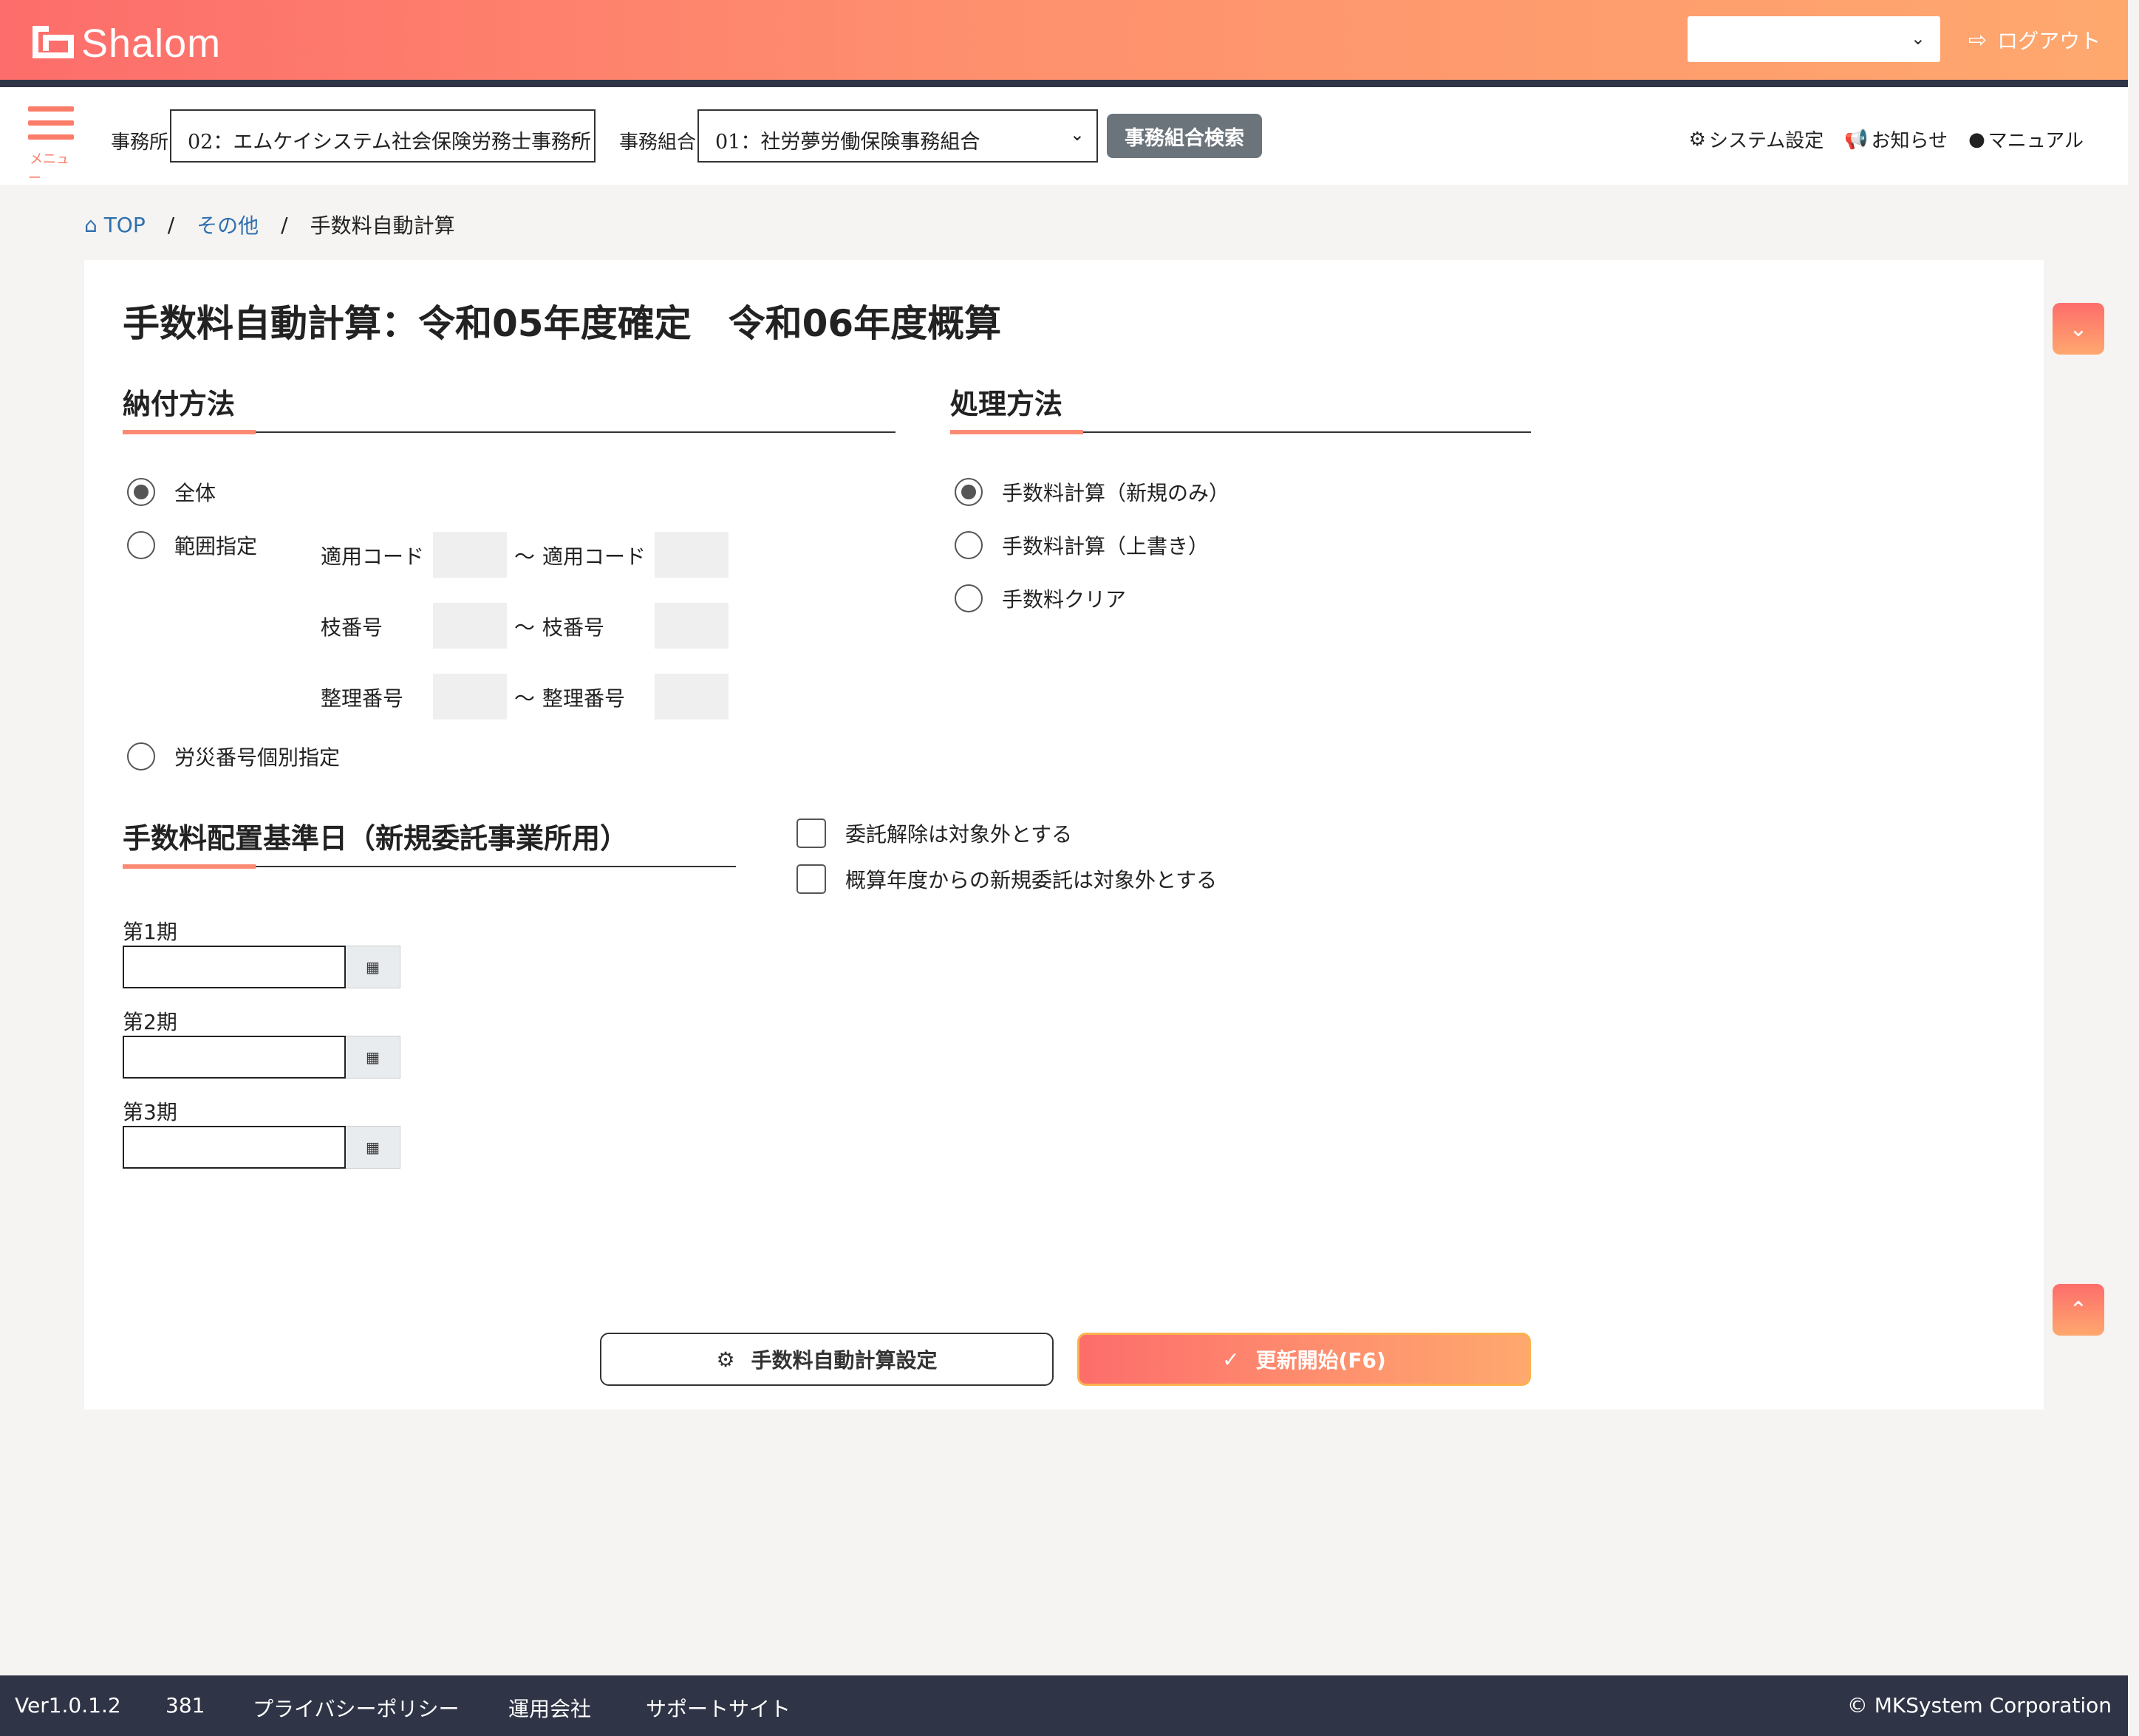 This screenshot has width=2139, height=1736. What do you see at coordinates (584, 698) in the screenshot?
I see `ref-no-to-label: 整理番号` at bounding box center [584, 698].